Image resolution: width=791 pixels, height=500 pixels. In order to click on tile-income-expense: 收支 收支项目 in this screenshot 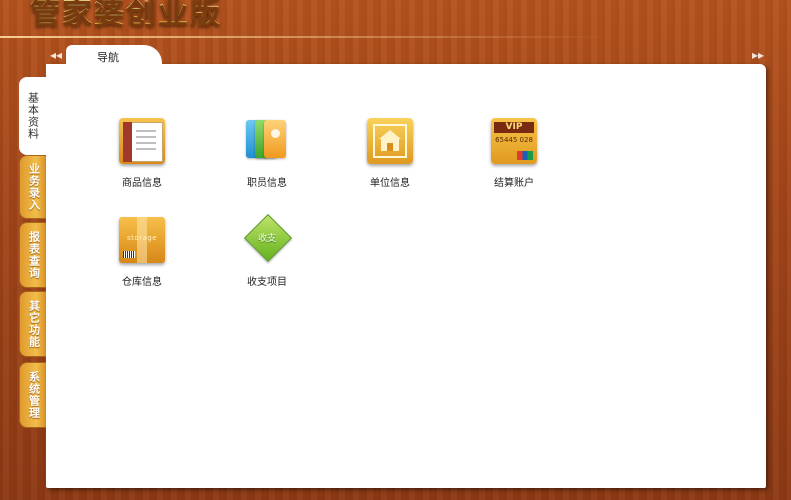, I will do `click(267, 250)`.